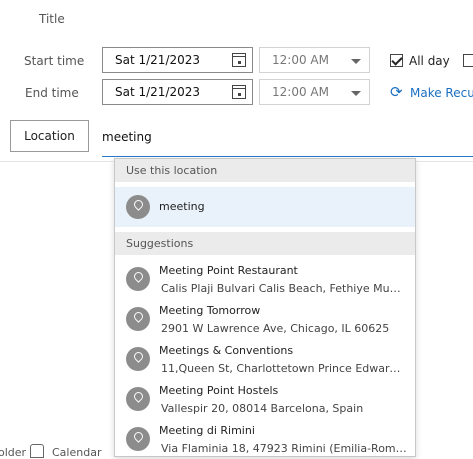 This screenshot has width=473, height=459. I want to click on suggestion-name: Meeting Point Restaurant, so click(228, 270).